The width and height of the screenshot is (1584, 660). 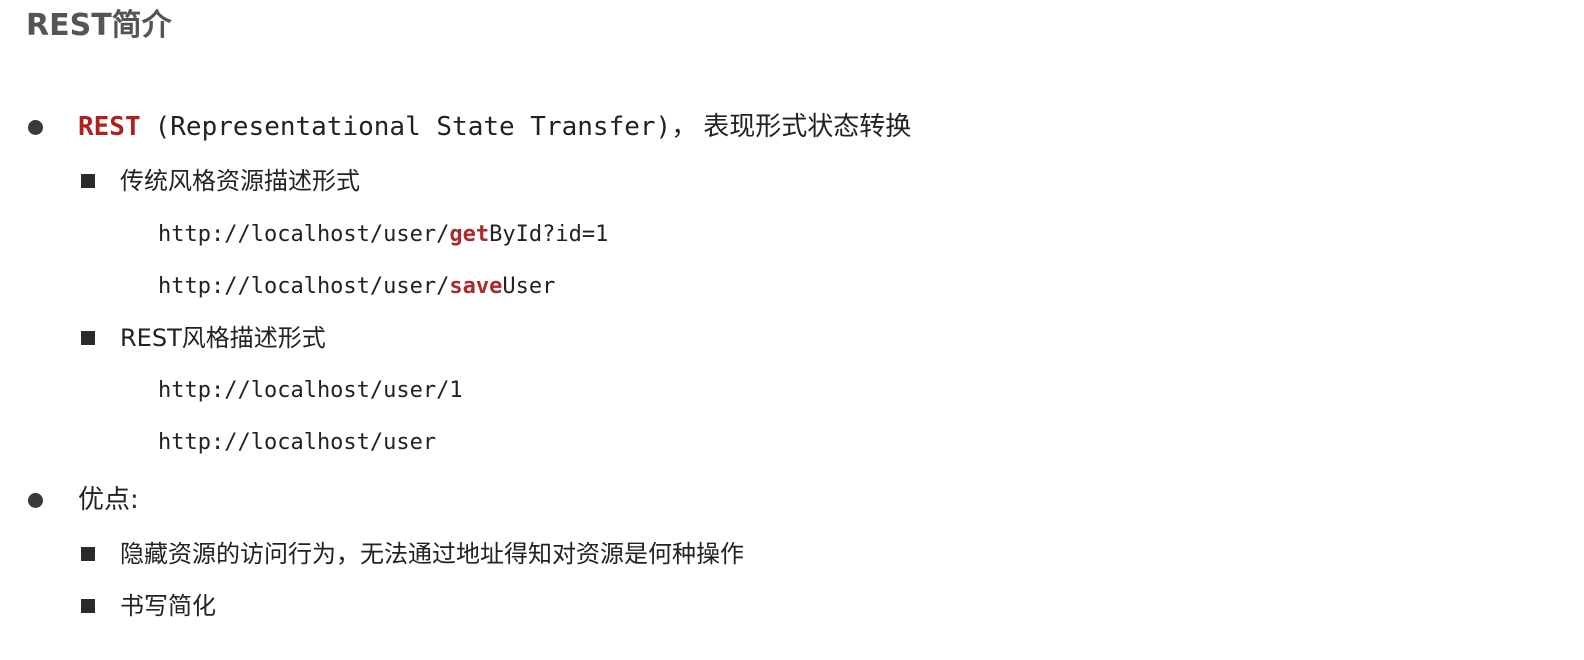 What do you see at coordinates (529, 286) in the screenshot?
I see `url-suffix: User` at bounding box center [529, 286].